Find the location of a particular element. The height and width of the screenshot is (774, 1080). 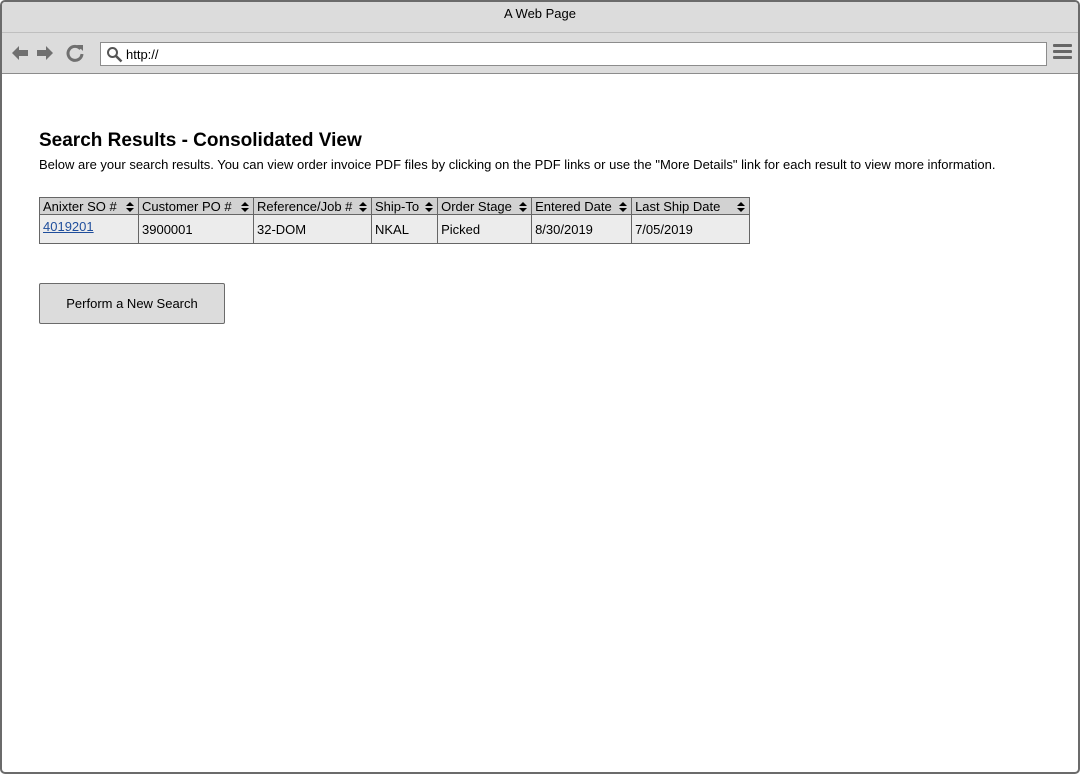

new-search-button: Perform a New Search is located at coordinates (132, 303).